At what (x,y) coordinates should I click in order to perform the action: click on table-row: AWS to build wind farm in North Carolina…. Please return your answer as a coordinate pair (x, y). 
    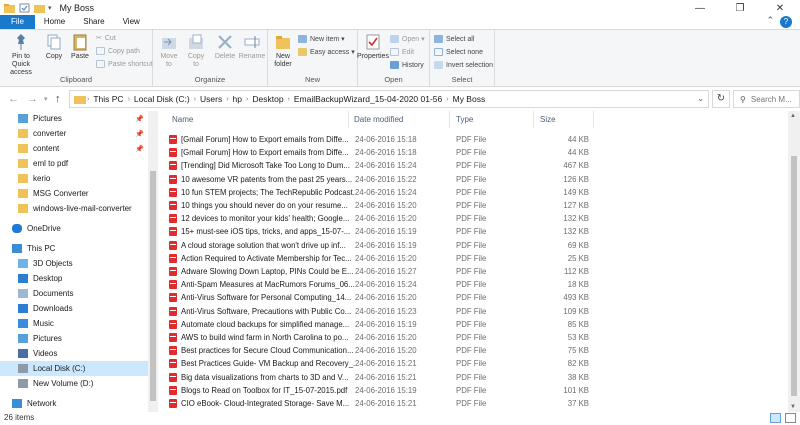
    Looking at the image, I should click on (381, 337).